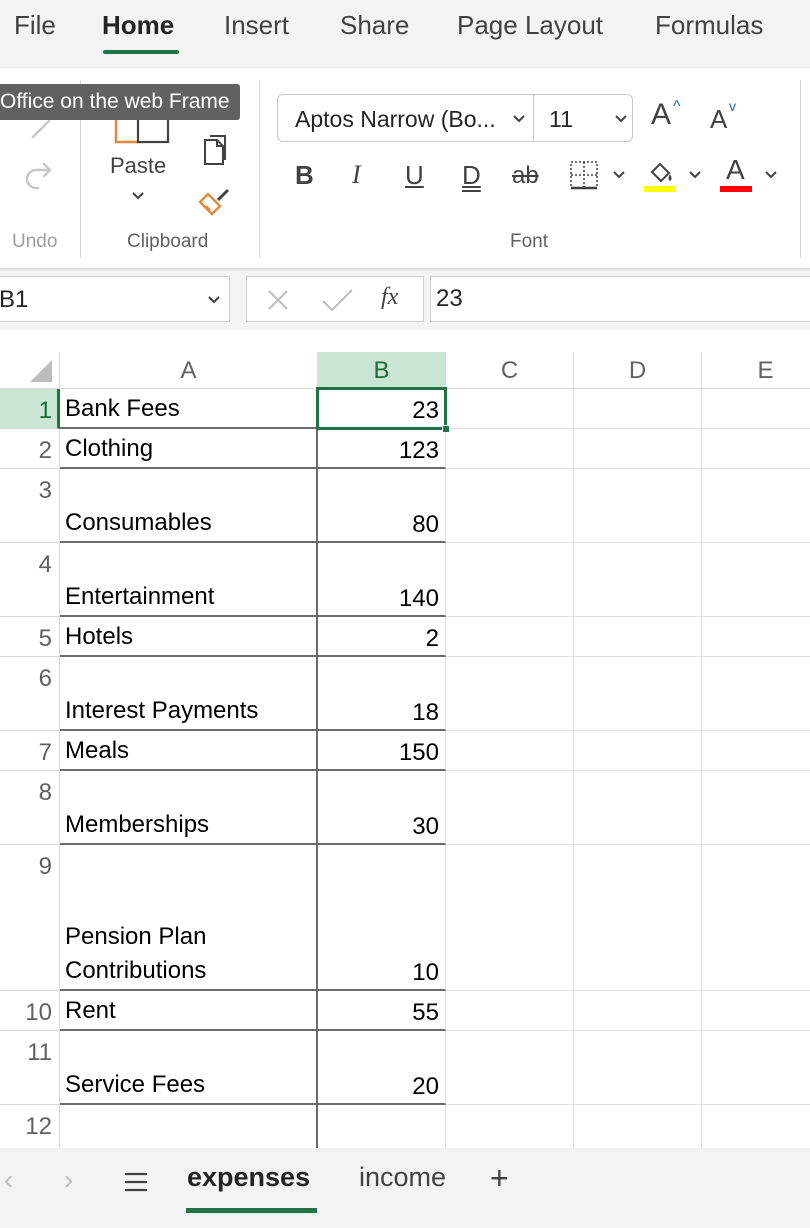 This screenshot has width=810, height=1228. What do you see at coordinates (138, 25) in the screenshot?
I see `tab-home: Home` at bounding box center [138, 25].